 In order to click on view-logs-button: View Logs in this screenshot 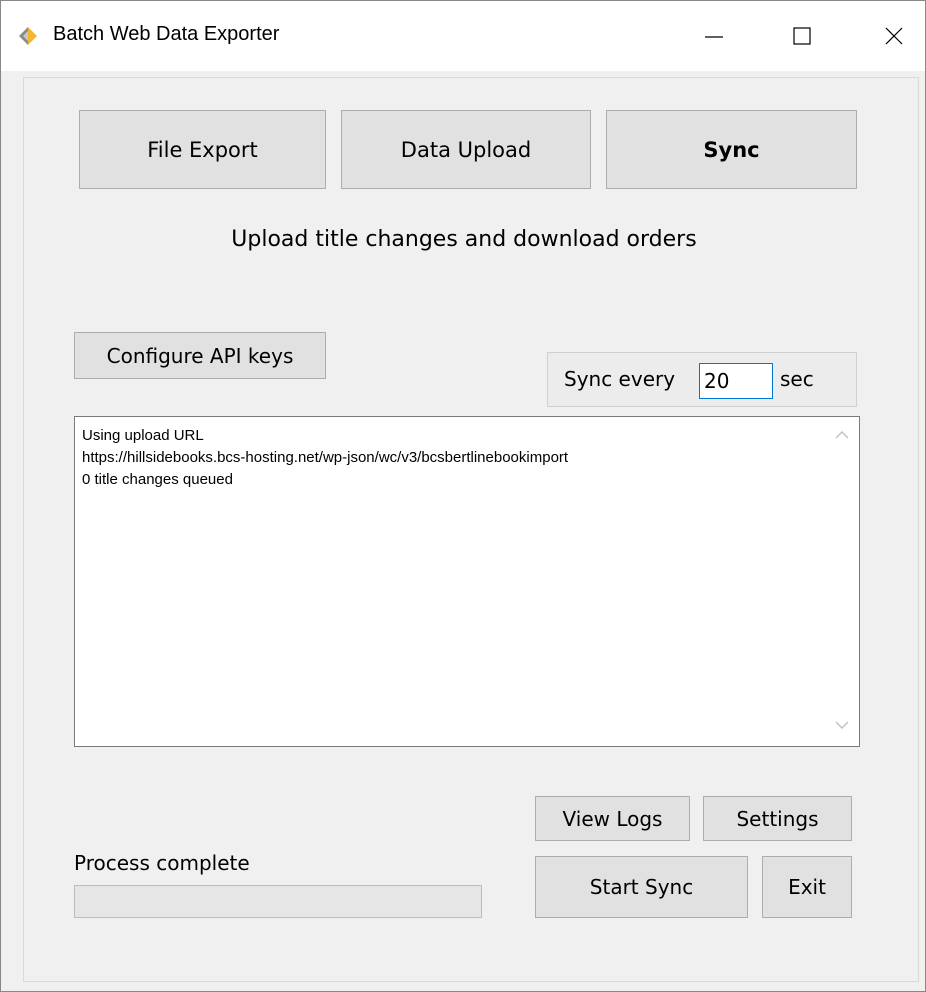, I will do `click(612, 818)`.